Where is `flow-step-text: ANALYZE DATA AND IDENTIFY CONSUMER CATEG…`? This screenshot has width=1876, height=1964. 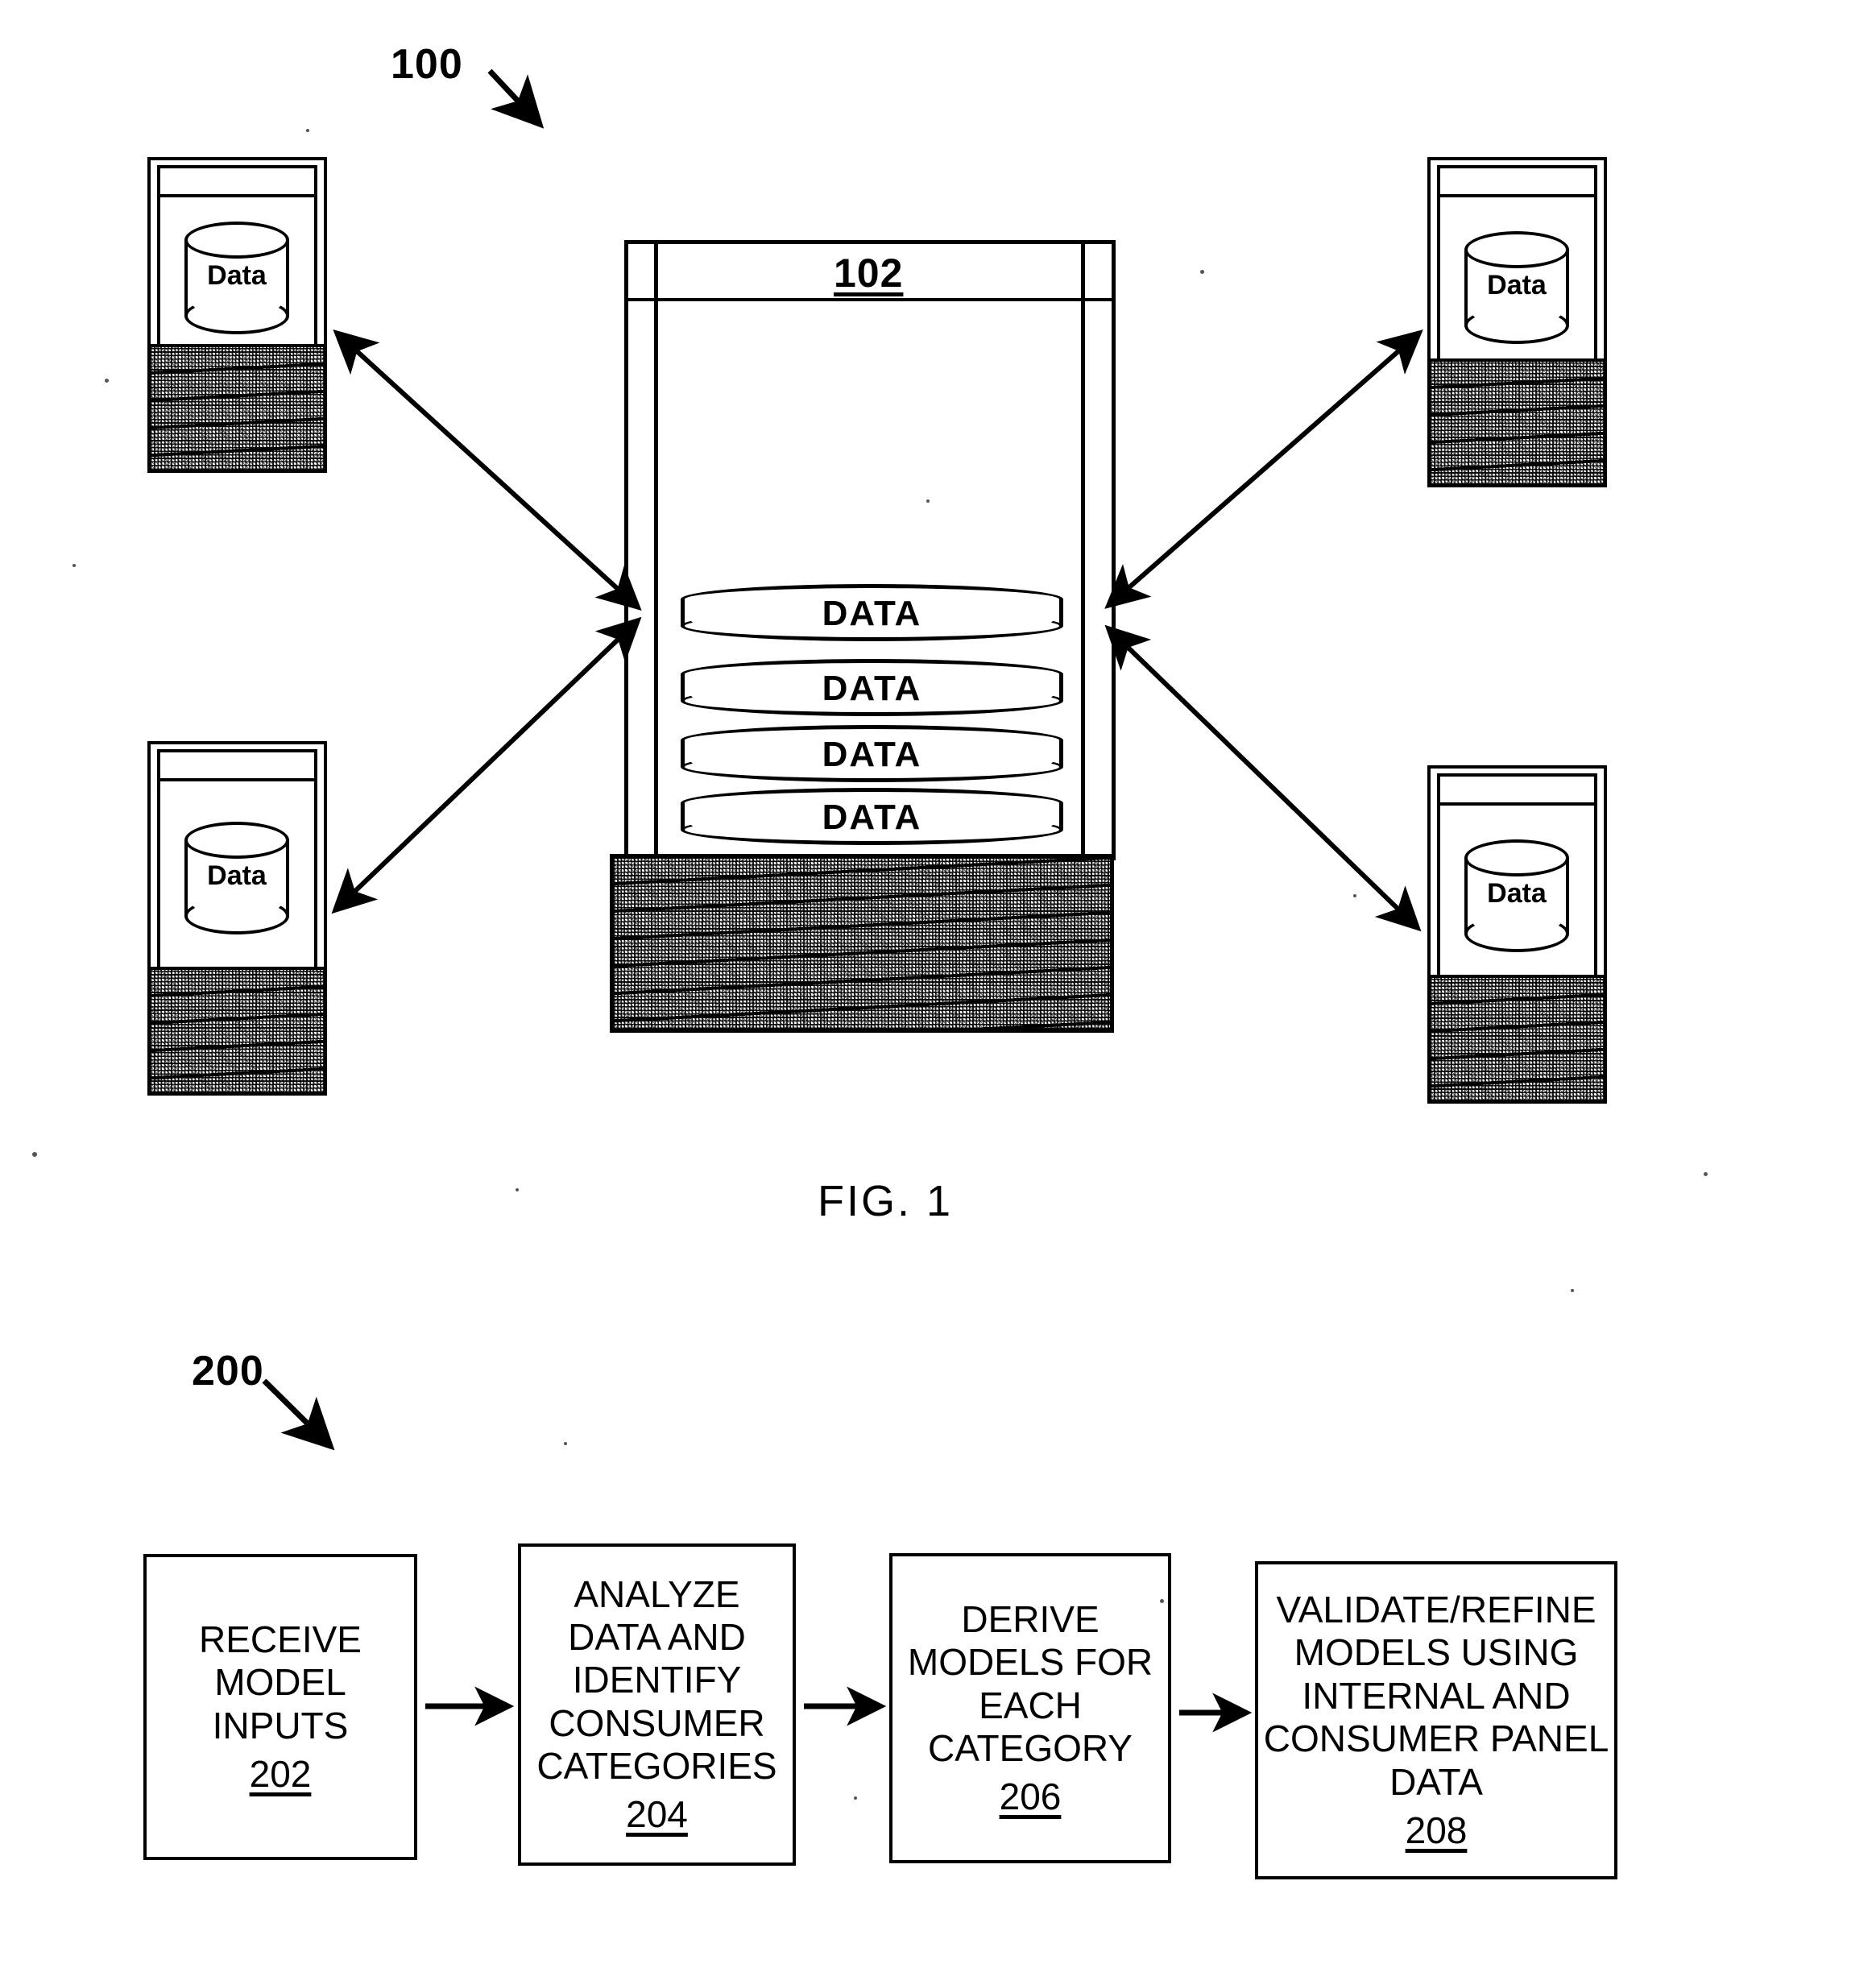 flow-step-text: ANALYZE DATA AND IDENTIFY CONSUMER CATEG… is located at coordinates (656, 1680).